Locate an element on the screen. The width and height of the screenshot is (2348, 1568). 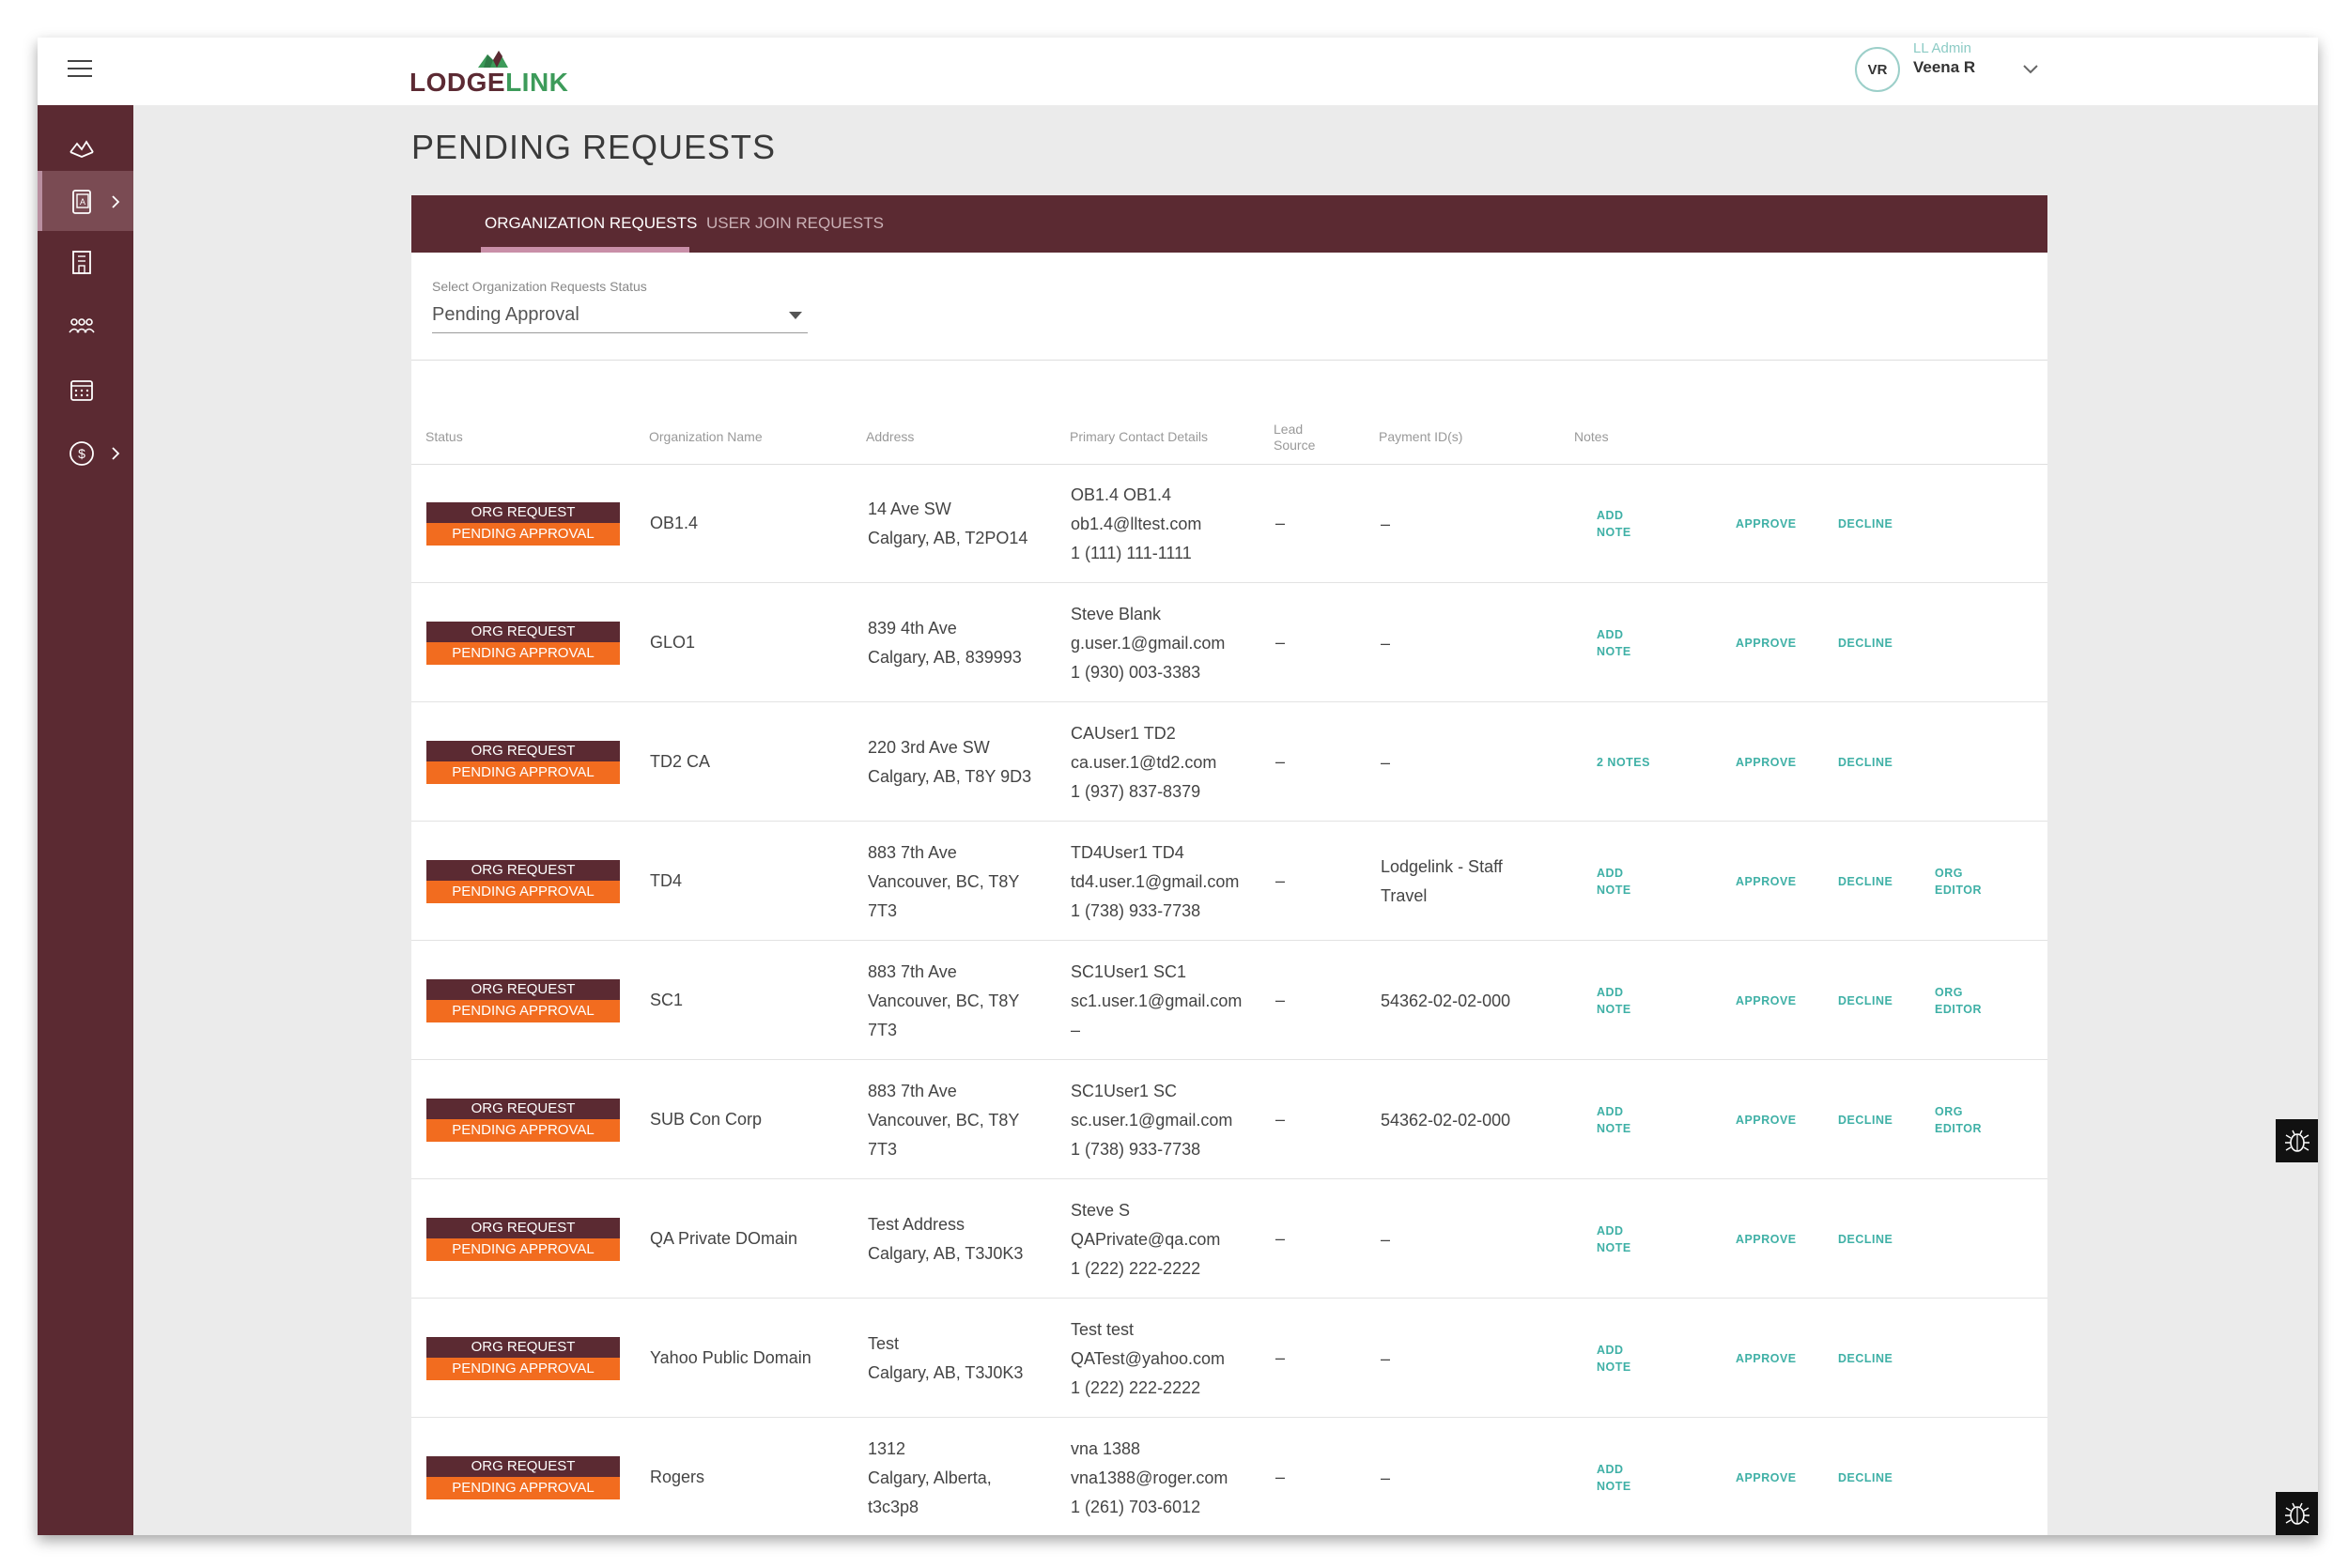
avatar: VR is located at coordinates (1878, 69).